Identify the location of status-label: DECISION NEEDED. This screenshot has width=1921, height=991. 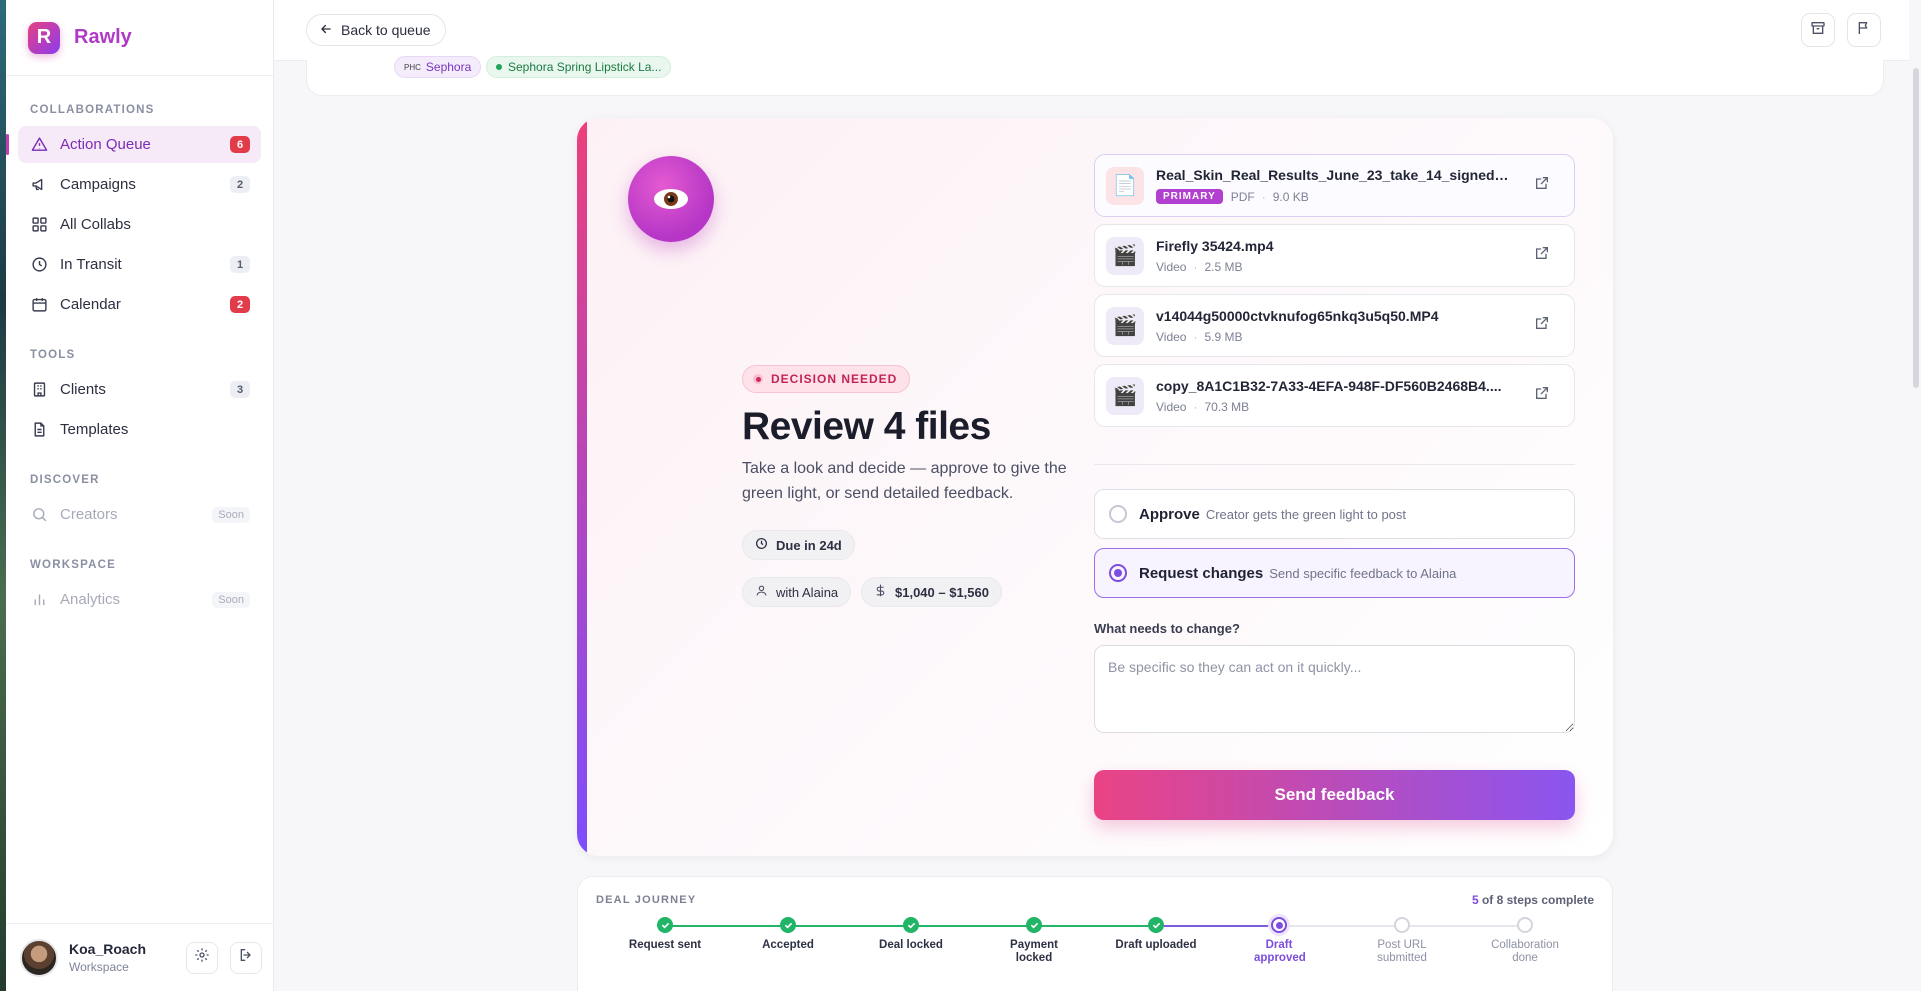
(834, 379).